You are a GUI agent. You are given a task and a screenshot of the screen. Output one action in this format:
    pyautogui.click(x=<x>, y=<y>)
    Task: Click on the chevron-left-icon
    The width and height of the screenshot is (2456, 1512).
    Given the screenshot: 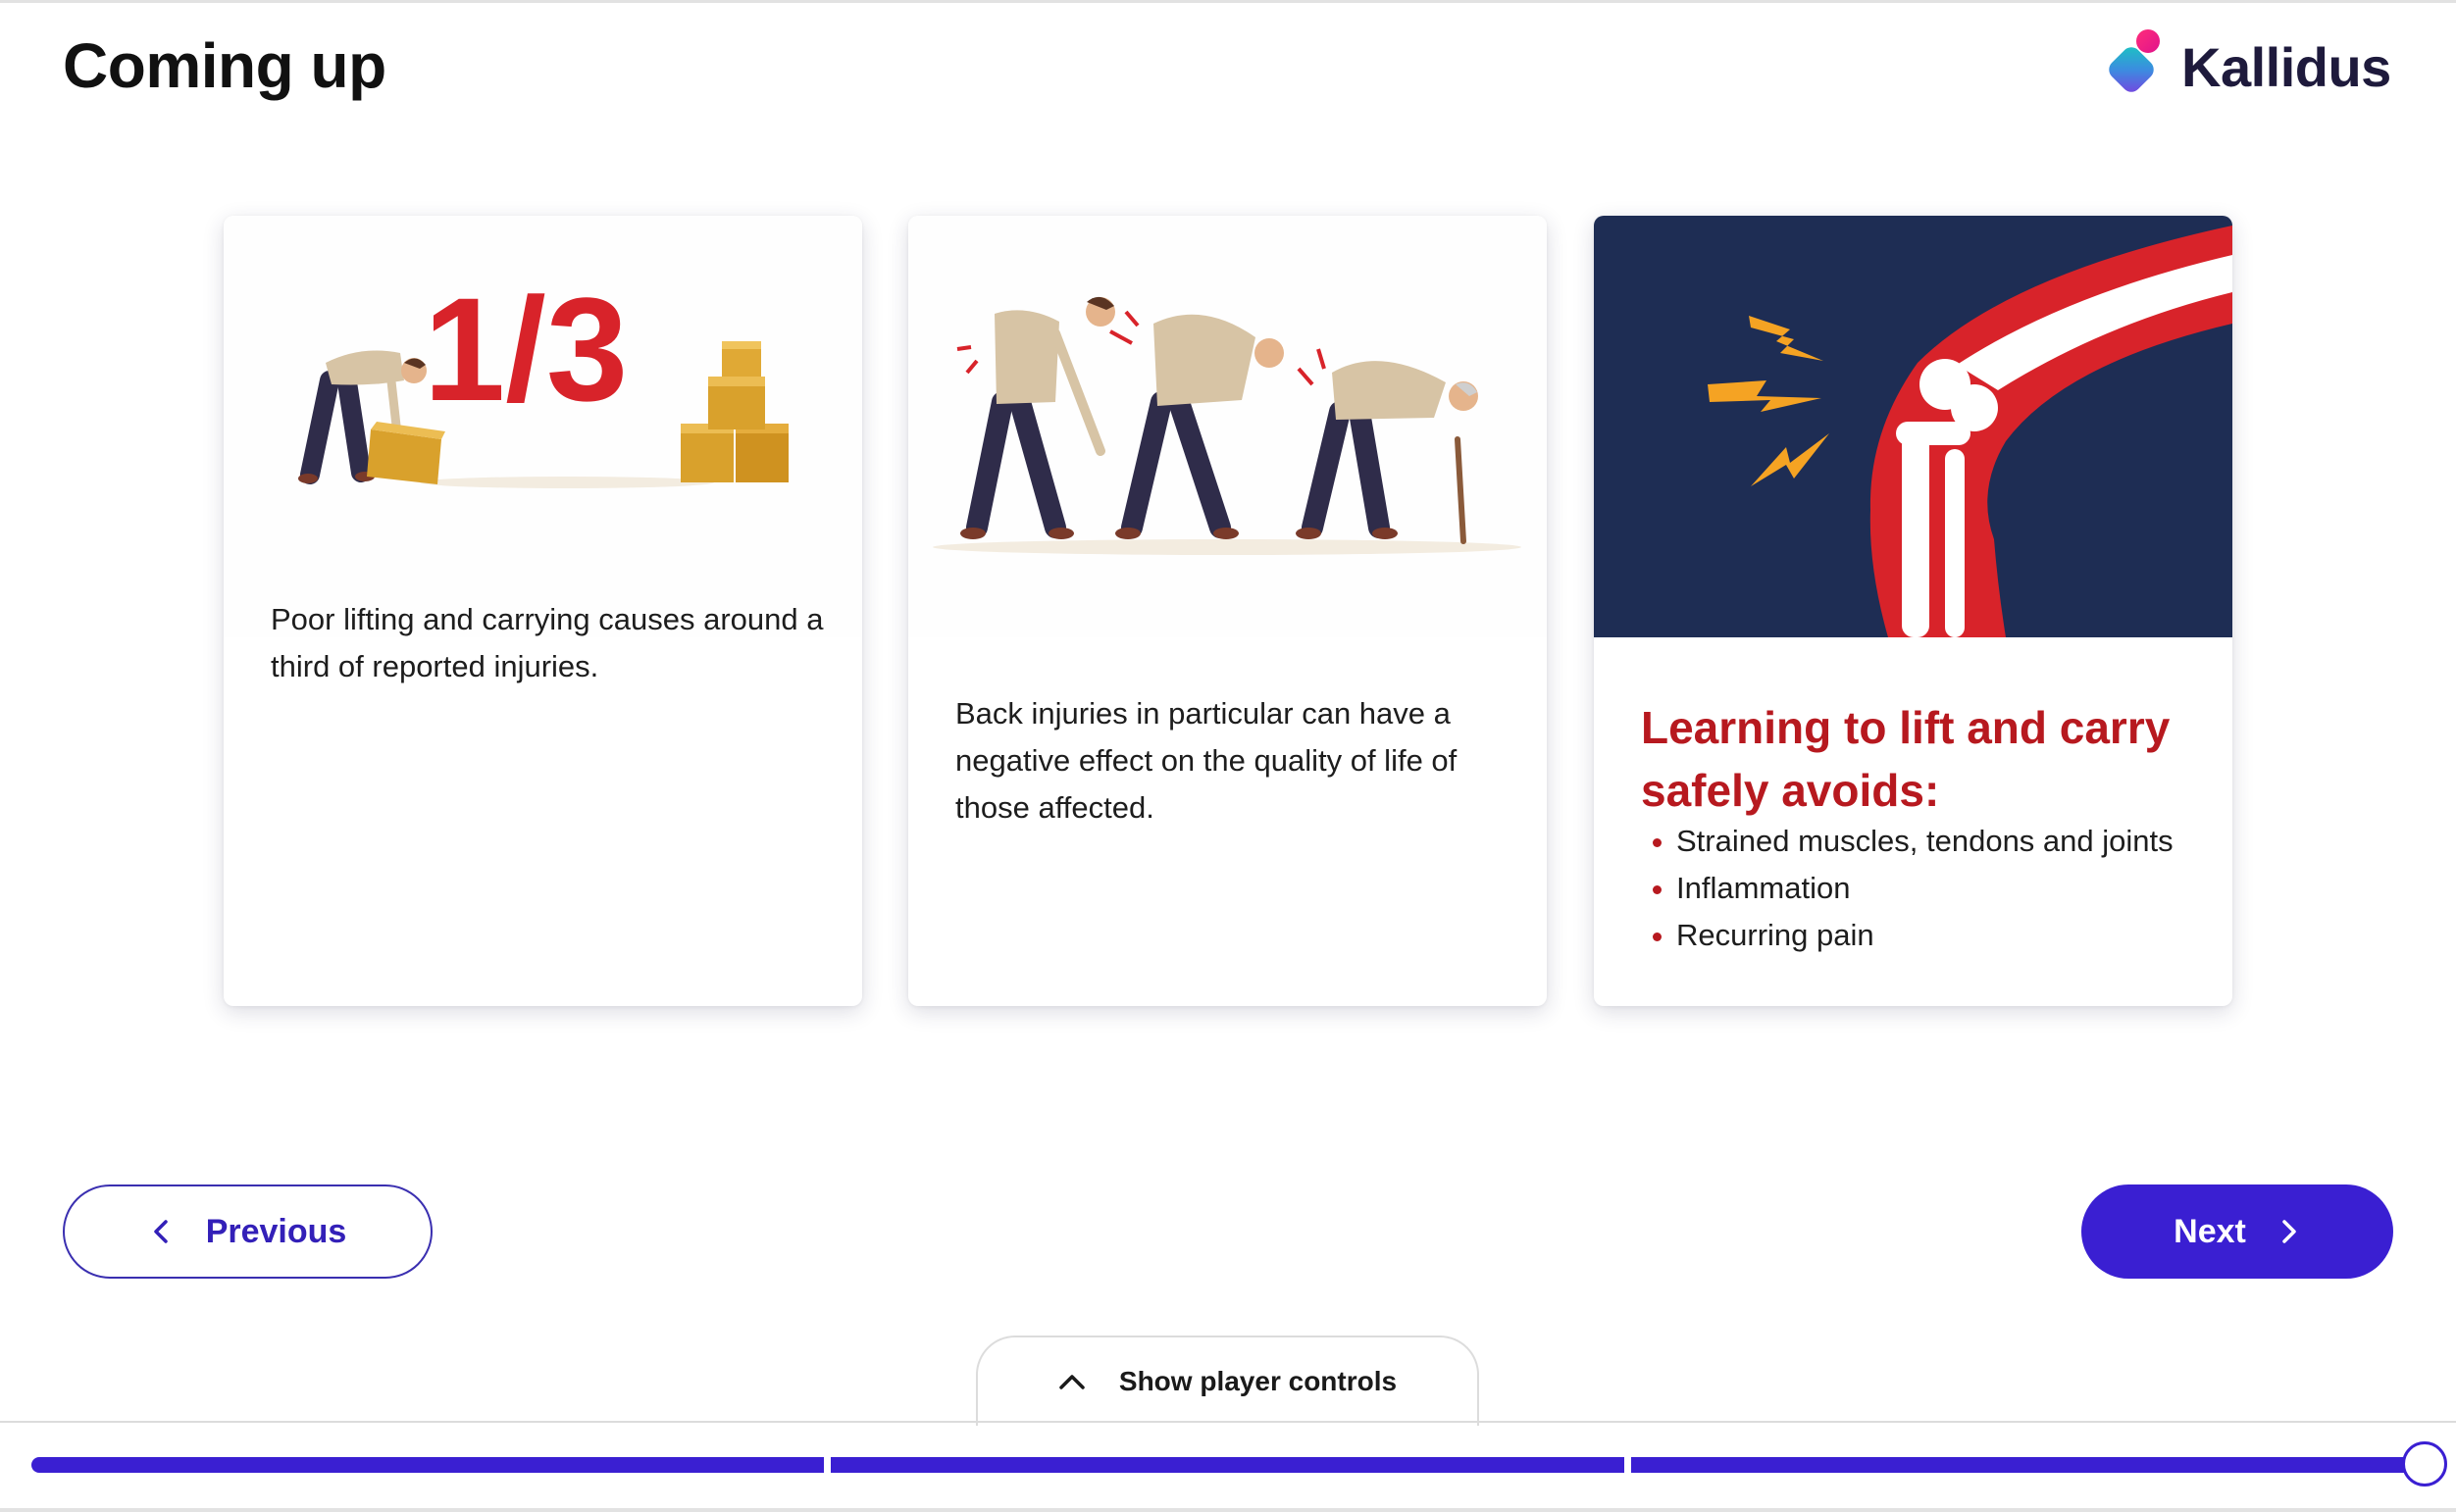 What is the action you would take?
    pyautogui.click(x=160, y=1231)
    